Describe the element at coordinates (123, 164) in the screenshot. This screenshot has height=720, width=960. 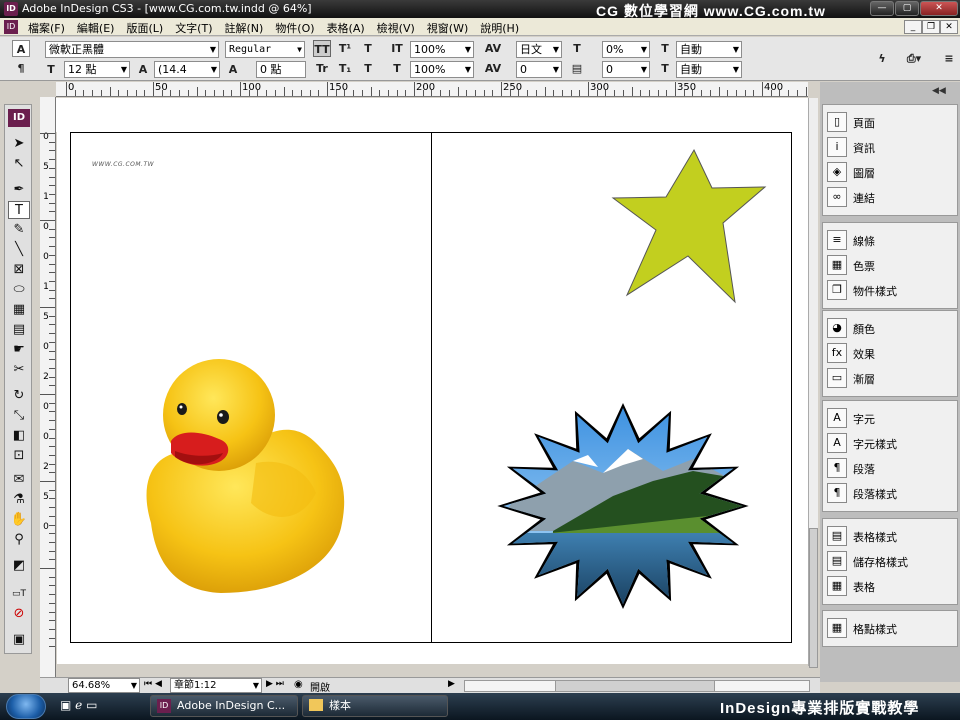
I see `url-text-frame: WWW.CG.COM.TW` at that location.